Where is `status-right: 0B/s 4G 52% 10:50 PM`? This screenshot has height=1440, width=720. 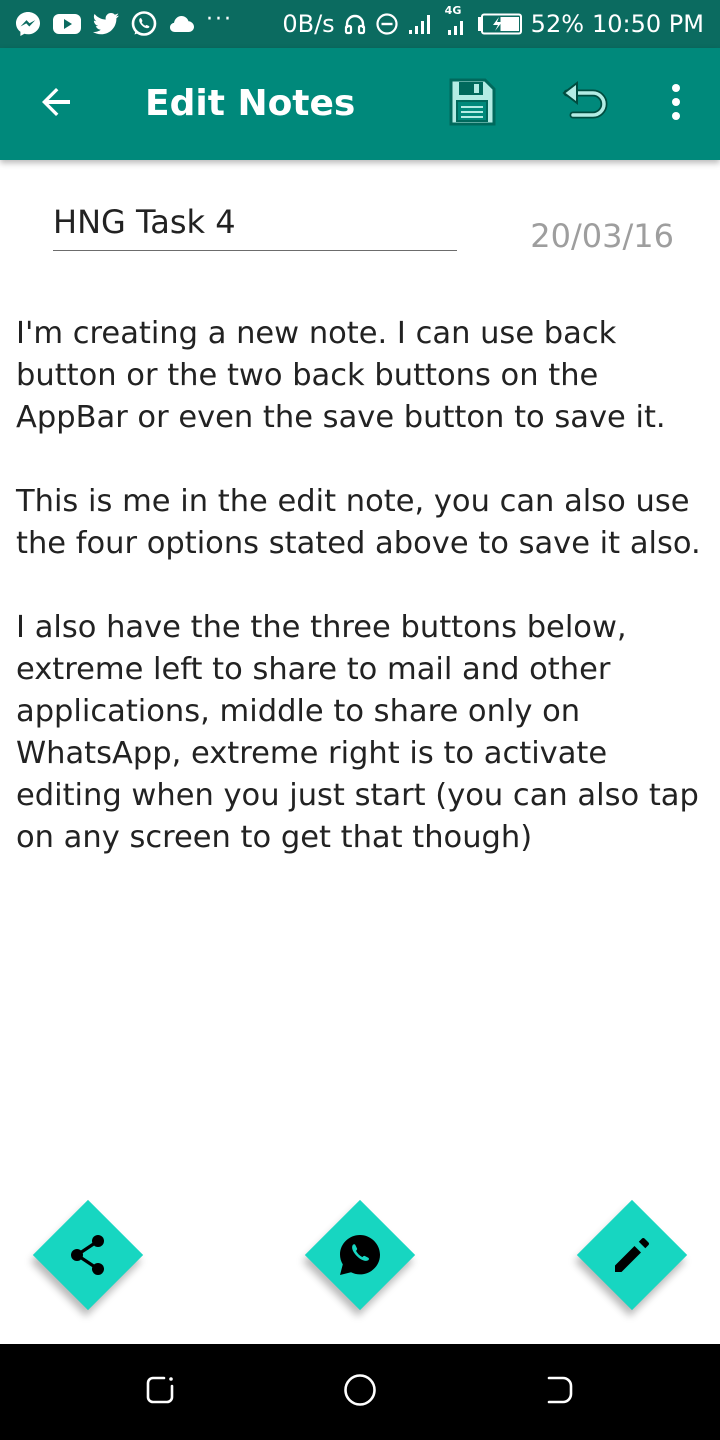
status-right: 0B/s 4G 52% 10:50 PM is located at coordinates (493, 22).